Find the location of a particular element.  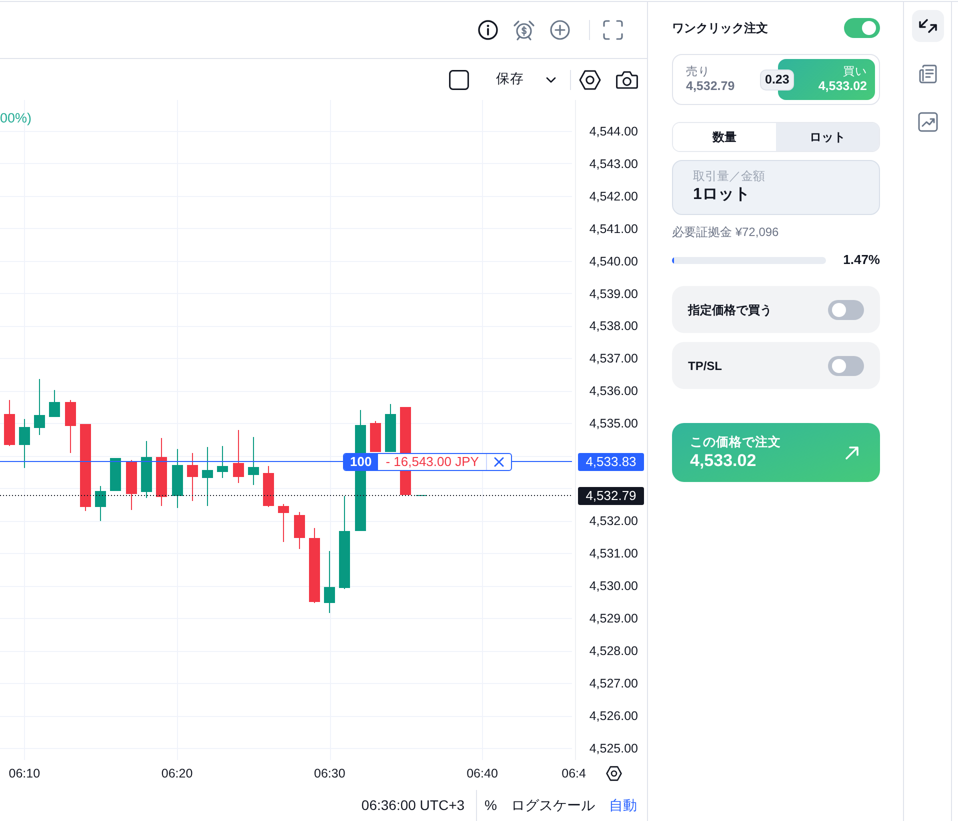

side-tool-button is located at coordinates (928, 26).